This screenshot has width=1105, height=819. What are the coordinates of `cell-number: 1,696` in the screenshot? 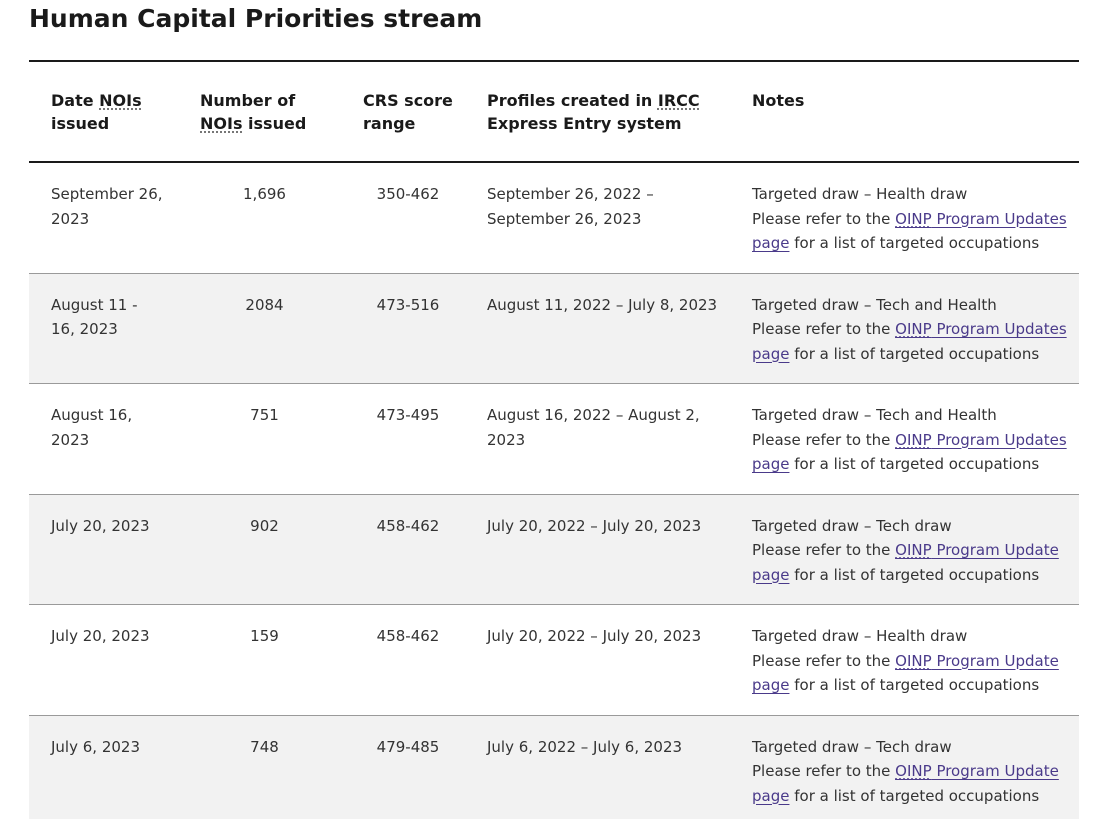 It's located at (264, 194).